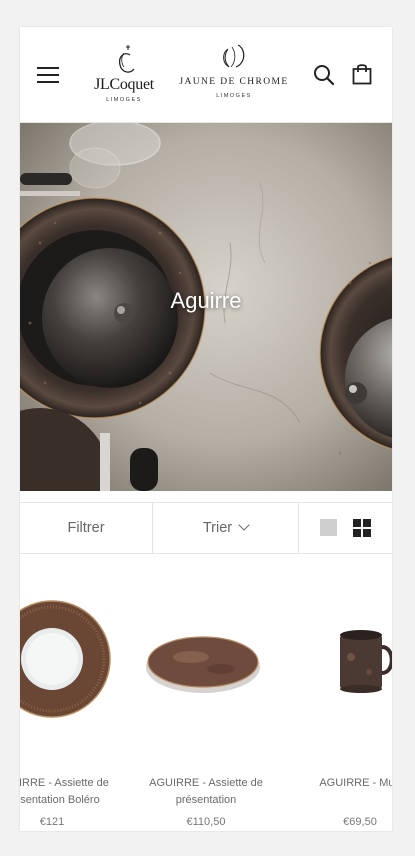 The width and height of the screenshot is (415, 856). Describe the element at coordinates (234, 82) in the screenshot. I see `logo-right-name: JAUNE DE CHROME` at that location.